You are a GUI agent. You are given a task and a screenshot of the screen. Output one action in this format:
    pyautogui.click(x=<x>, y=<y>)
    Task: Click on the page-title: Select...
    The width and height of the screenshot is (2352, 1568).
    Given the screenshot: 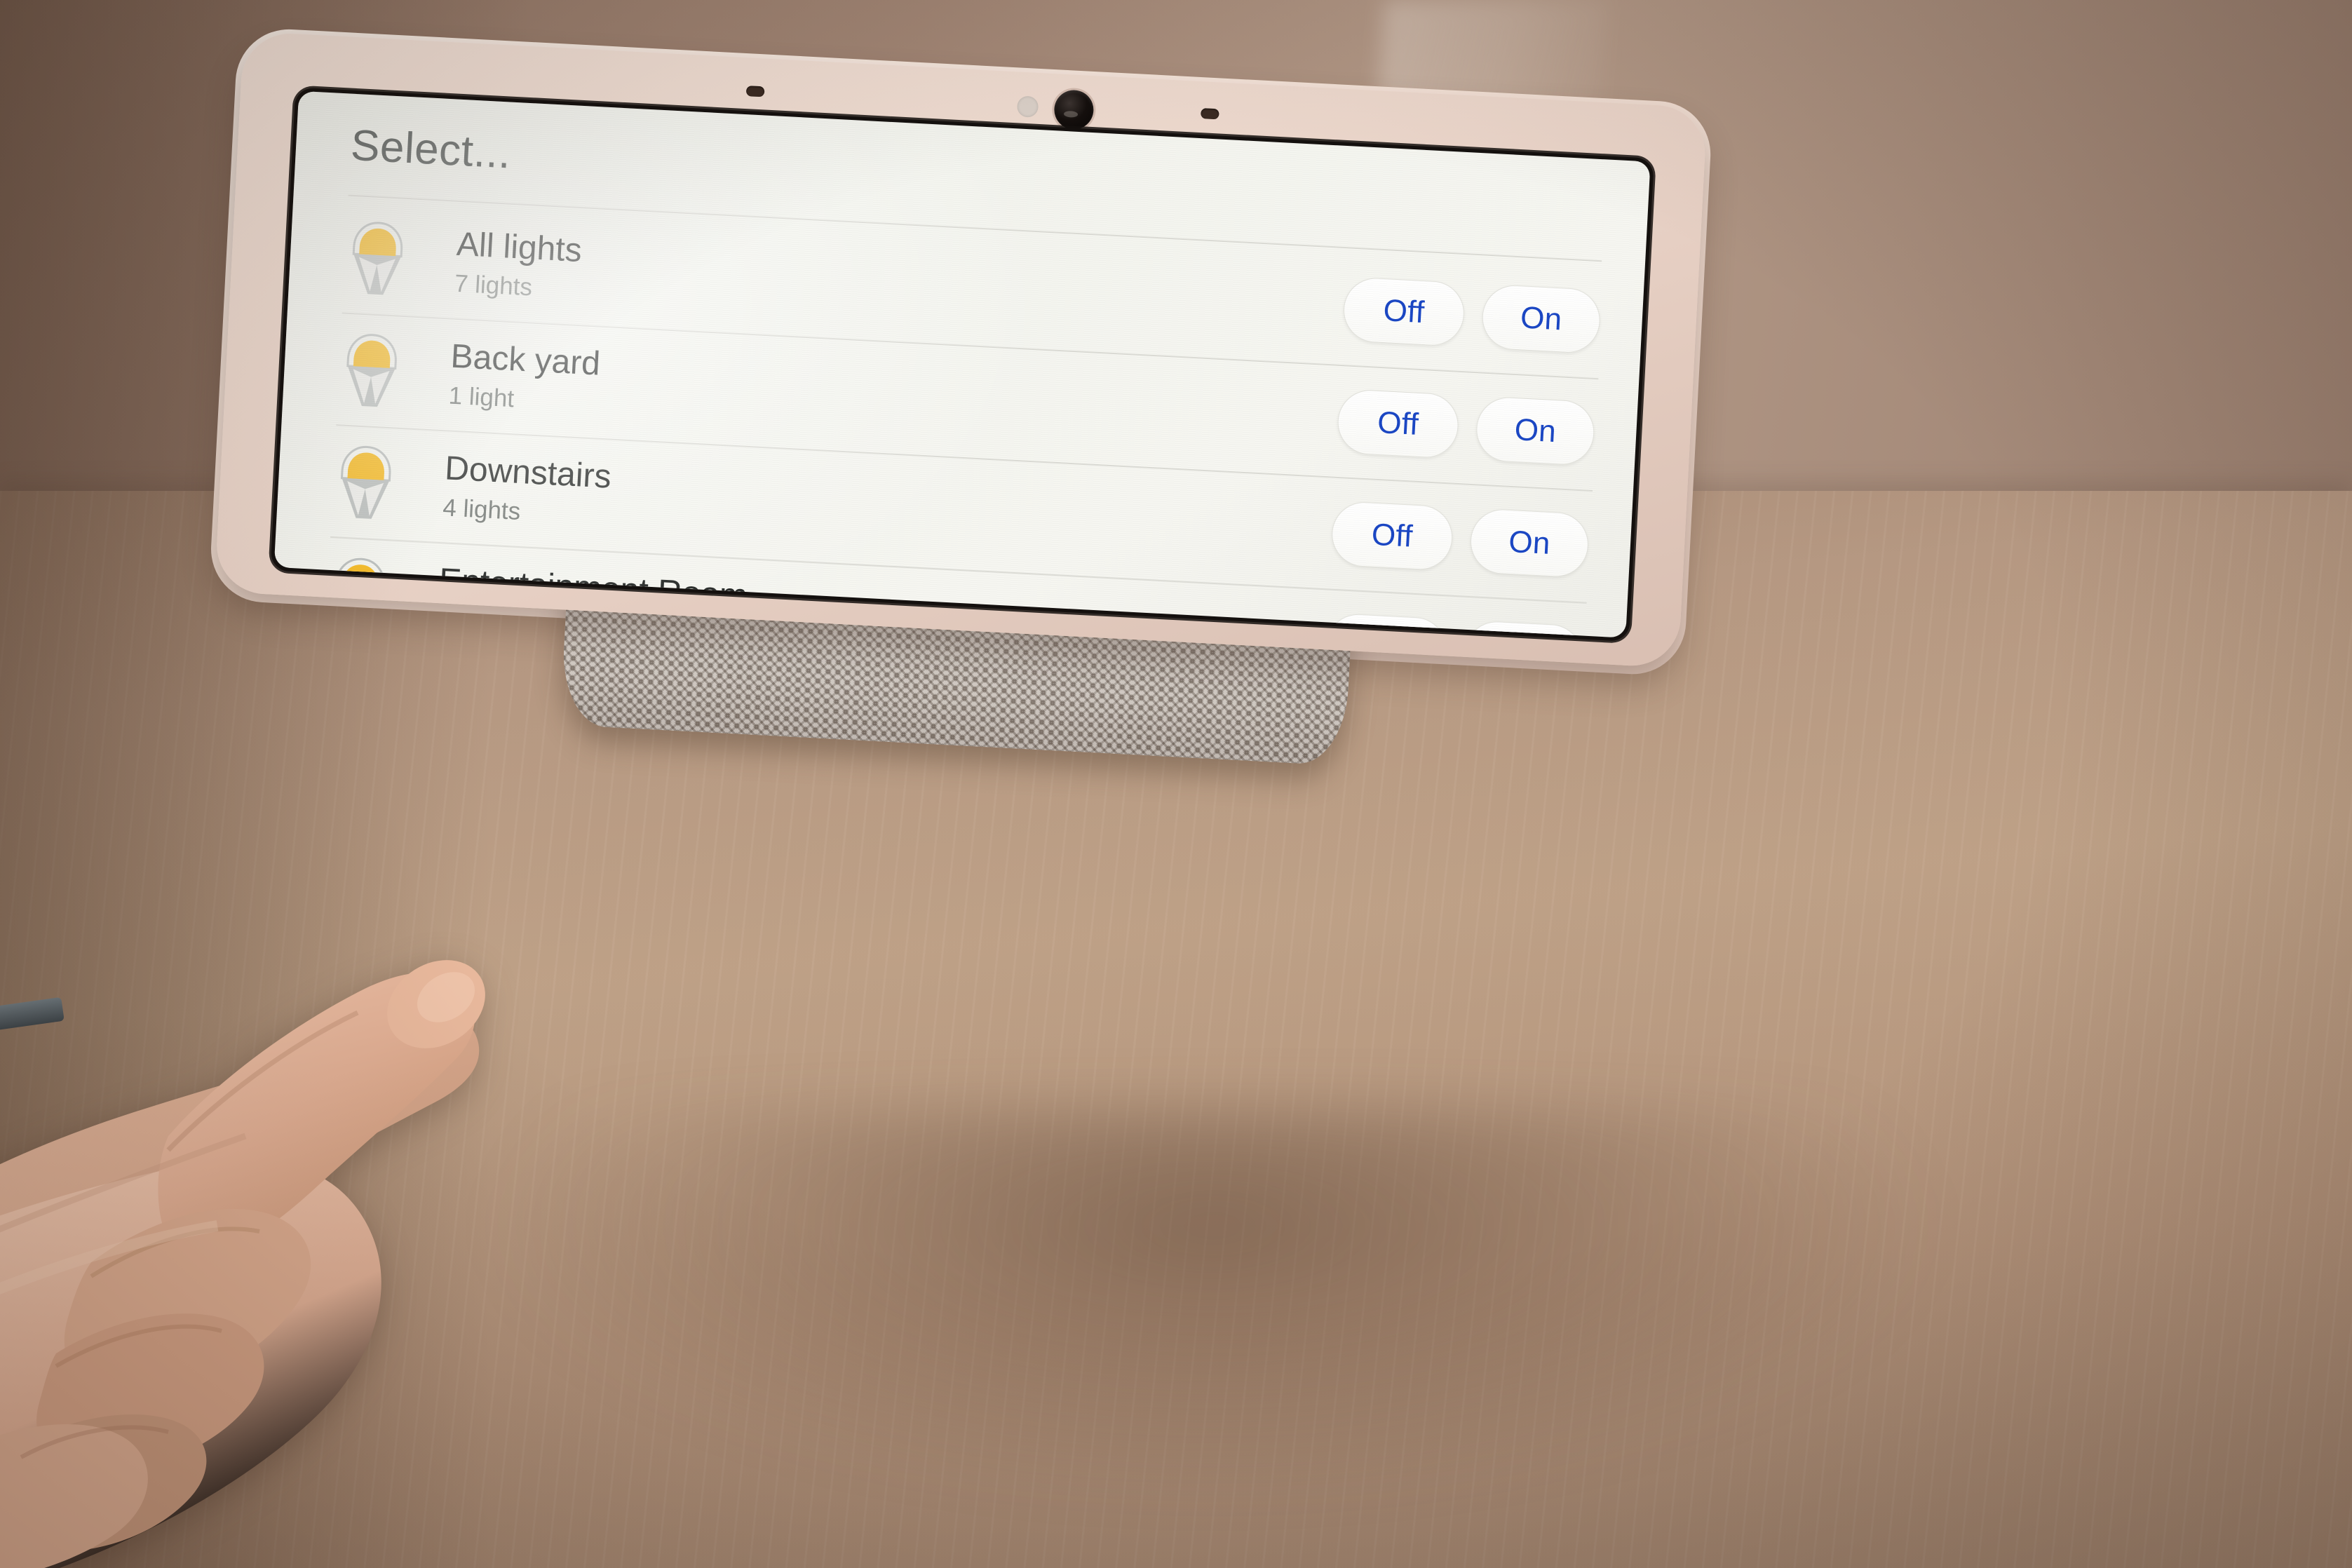 What is the action you would take?
    pyautogui.click(x=431, y=149)
    